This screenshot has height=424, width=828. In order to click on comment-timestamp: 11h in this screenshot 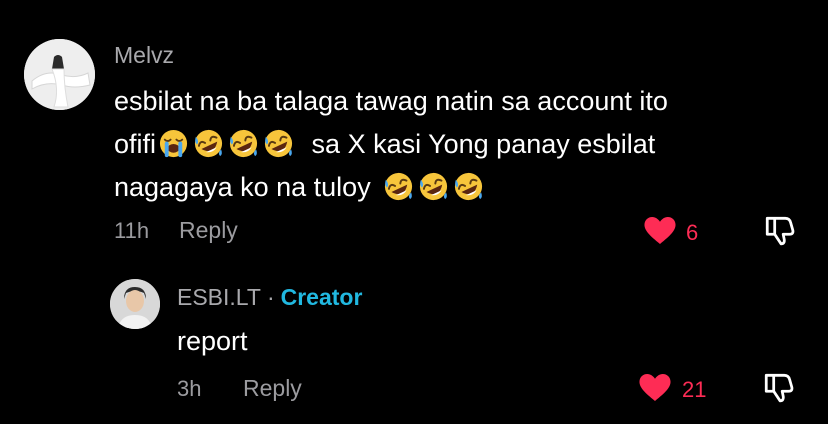, I will do `click(132, 230)`.